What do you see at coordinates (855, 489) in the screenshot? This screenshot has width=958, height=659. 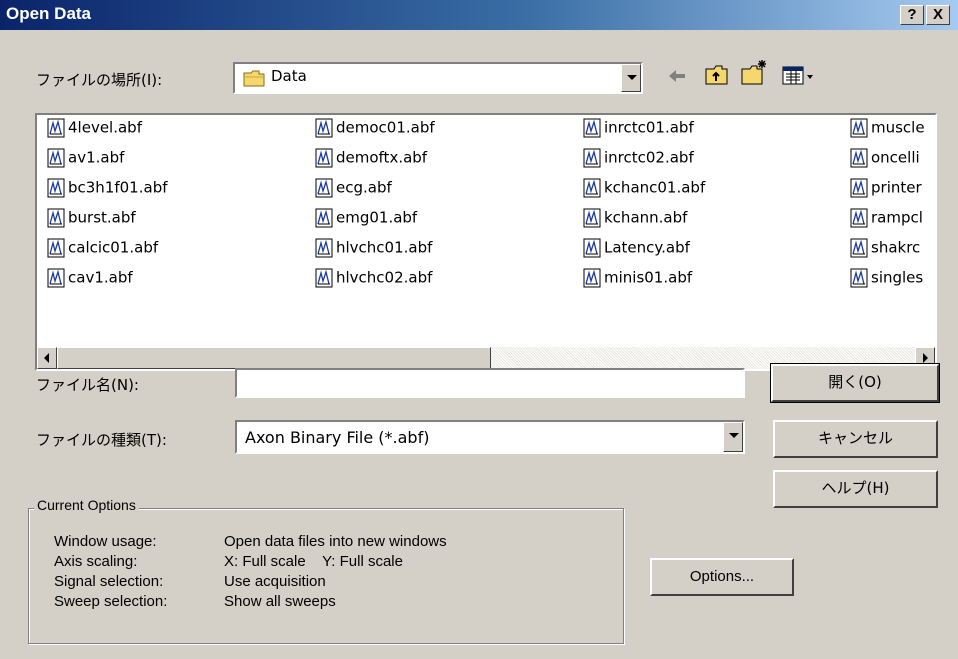 I see `help-button: ヘルプ(H)` at bounding box center [855, 489].